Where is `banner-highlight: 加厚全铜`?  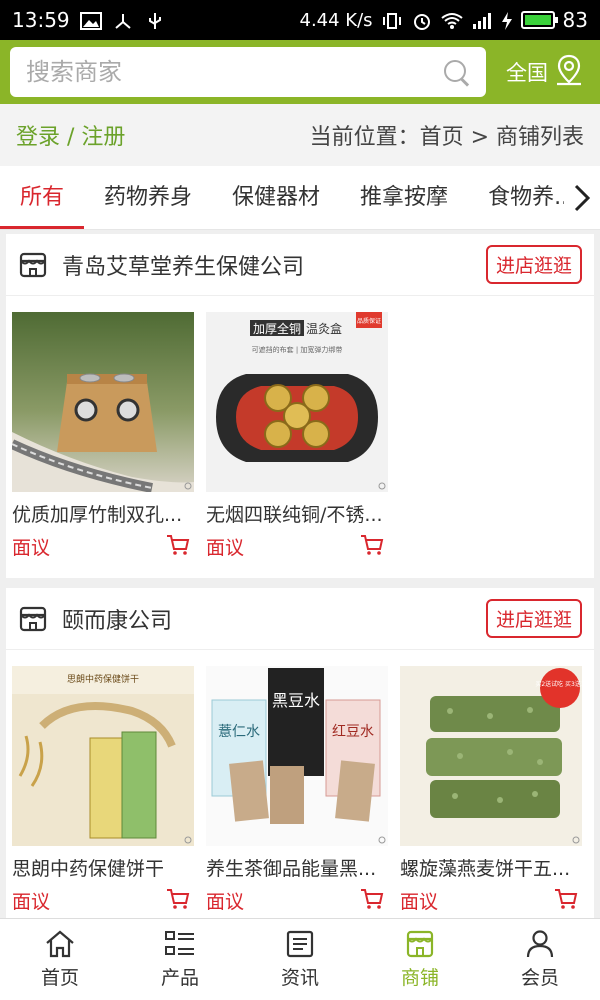
banner-highlight: 加厚全铜 is located at coordinates (277, 328).